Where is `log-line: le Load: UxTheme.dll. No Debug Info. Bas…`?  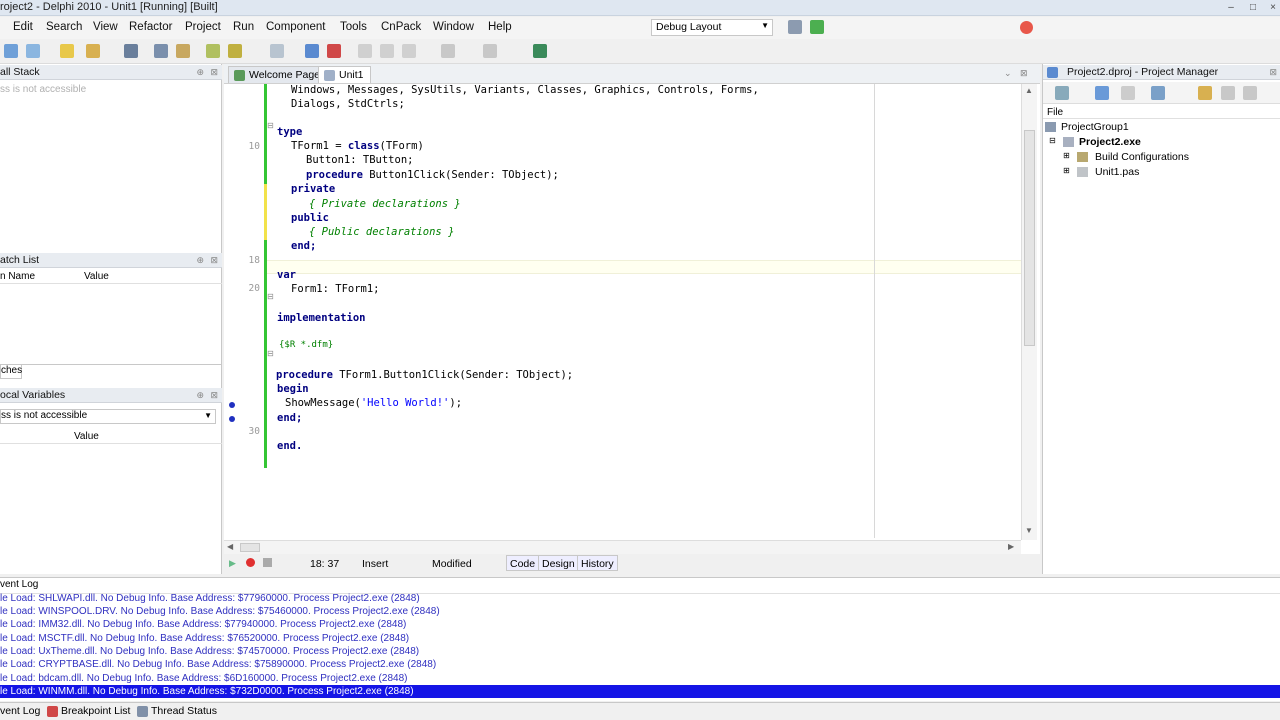
log-line: le Load: UxTheme.dll. No Debug Info. Bas… is located at coordinates (640, 651).